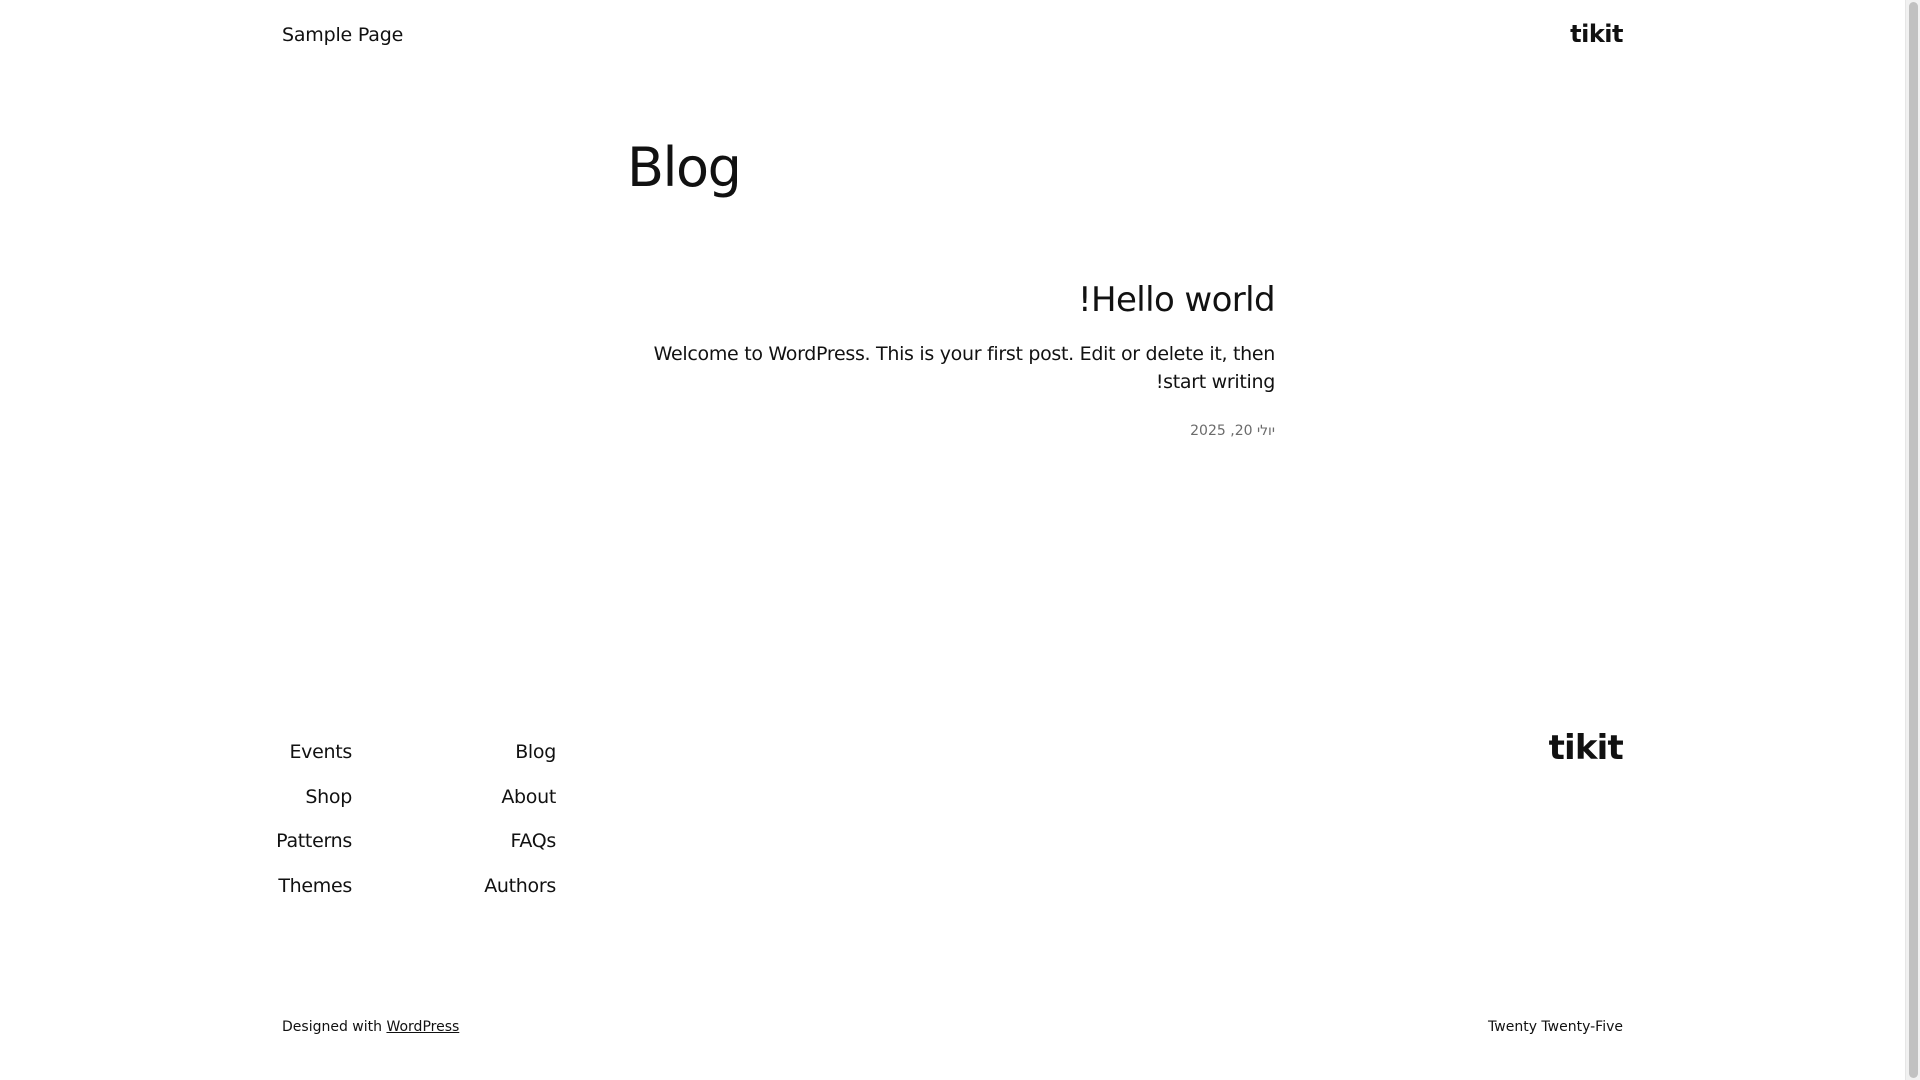 The width and height of the screenshot is (1920, 1080). What do you see at coordinates (520, 886) in the screenshot?
I see `footer-link-authors: Authors` at bounding box center [520, 886].